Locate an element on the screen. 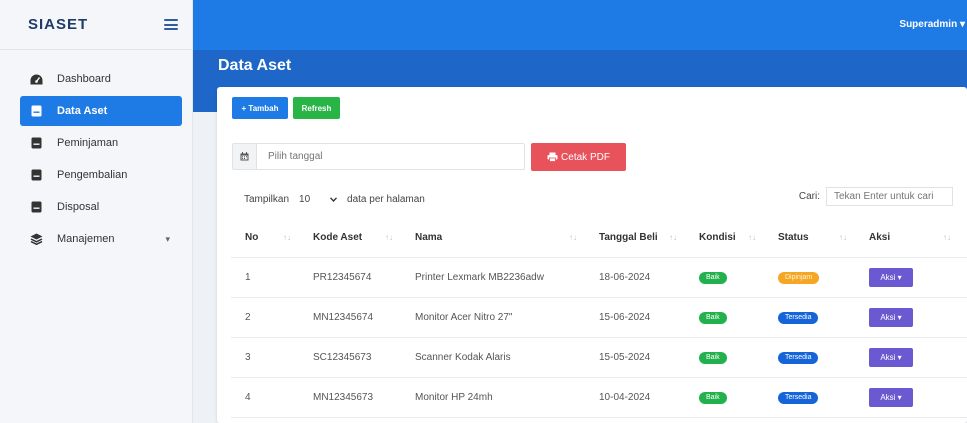 The image size is (967, 423). brand-bar: SIASET is located at coordinates (96, 25).